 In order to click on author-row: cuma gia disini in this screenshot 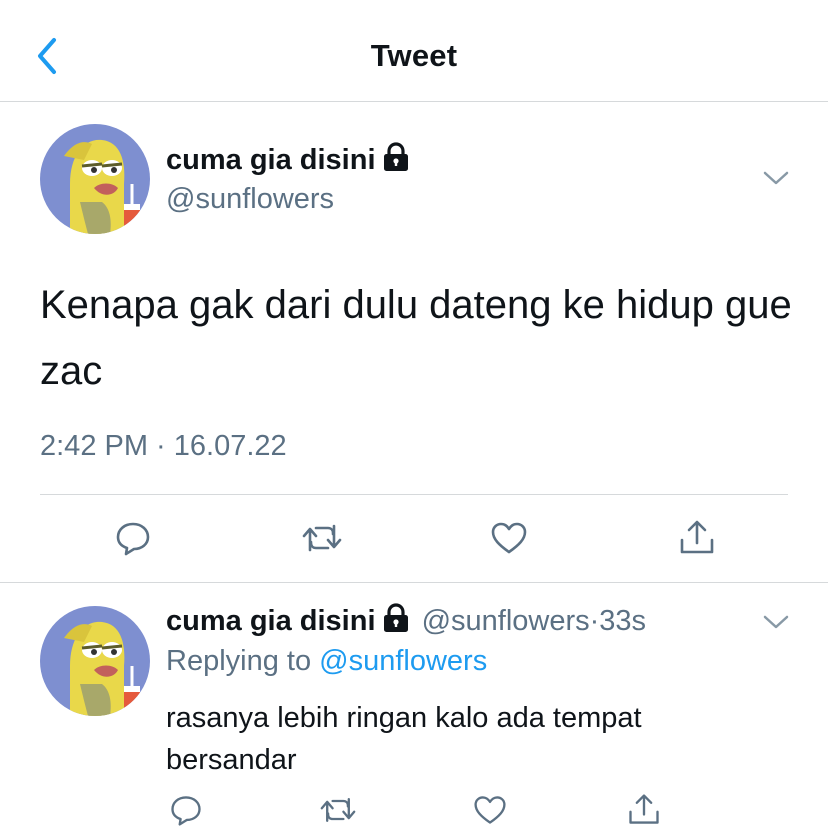, I will do `click(288, 159)`.